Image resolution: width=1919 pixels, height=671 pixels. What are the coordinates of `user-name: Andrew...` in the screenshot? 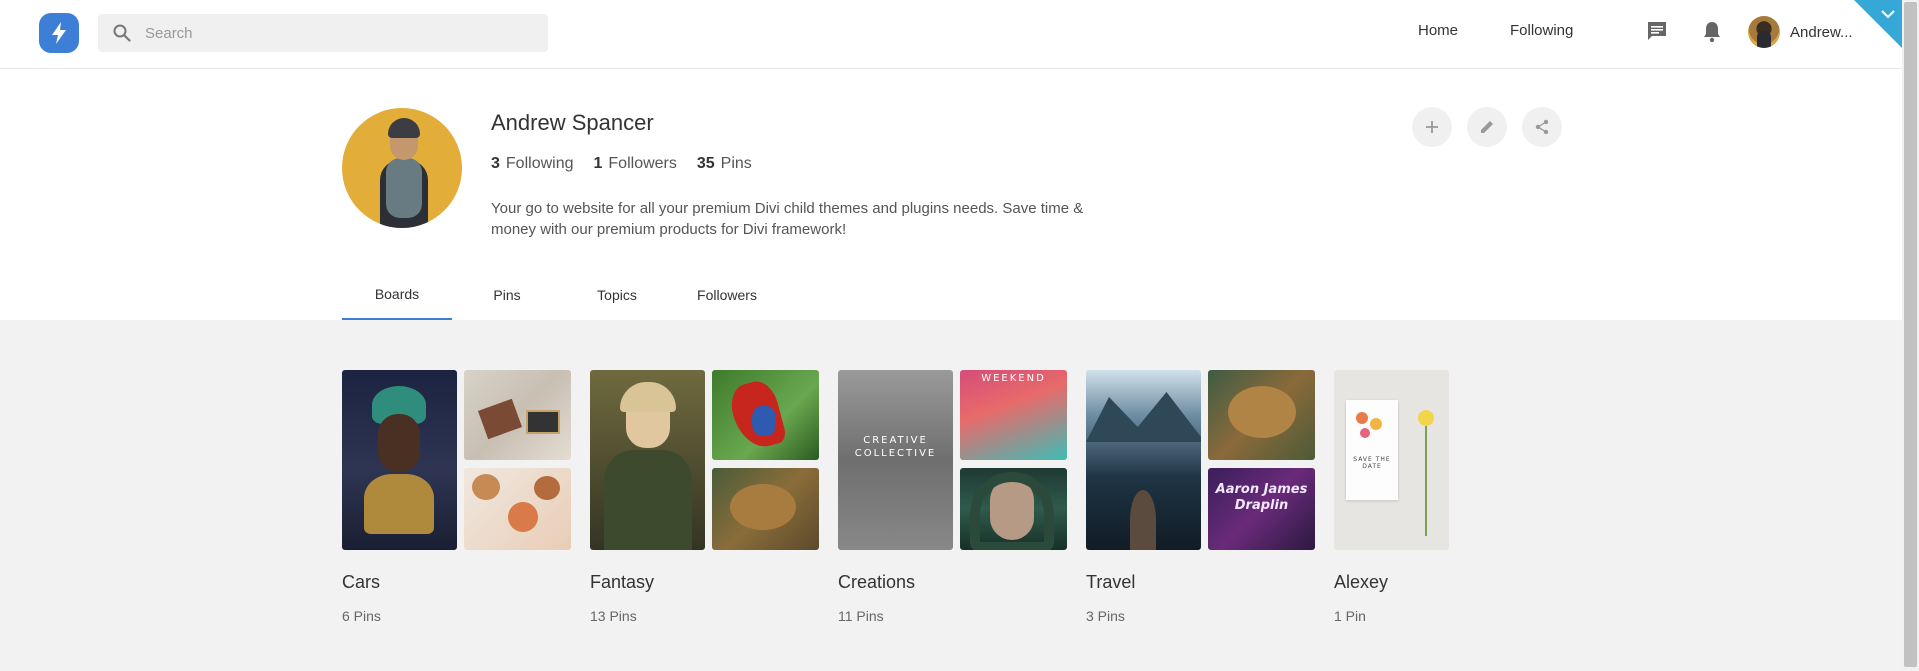 It's located at (1821, 32).